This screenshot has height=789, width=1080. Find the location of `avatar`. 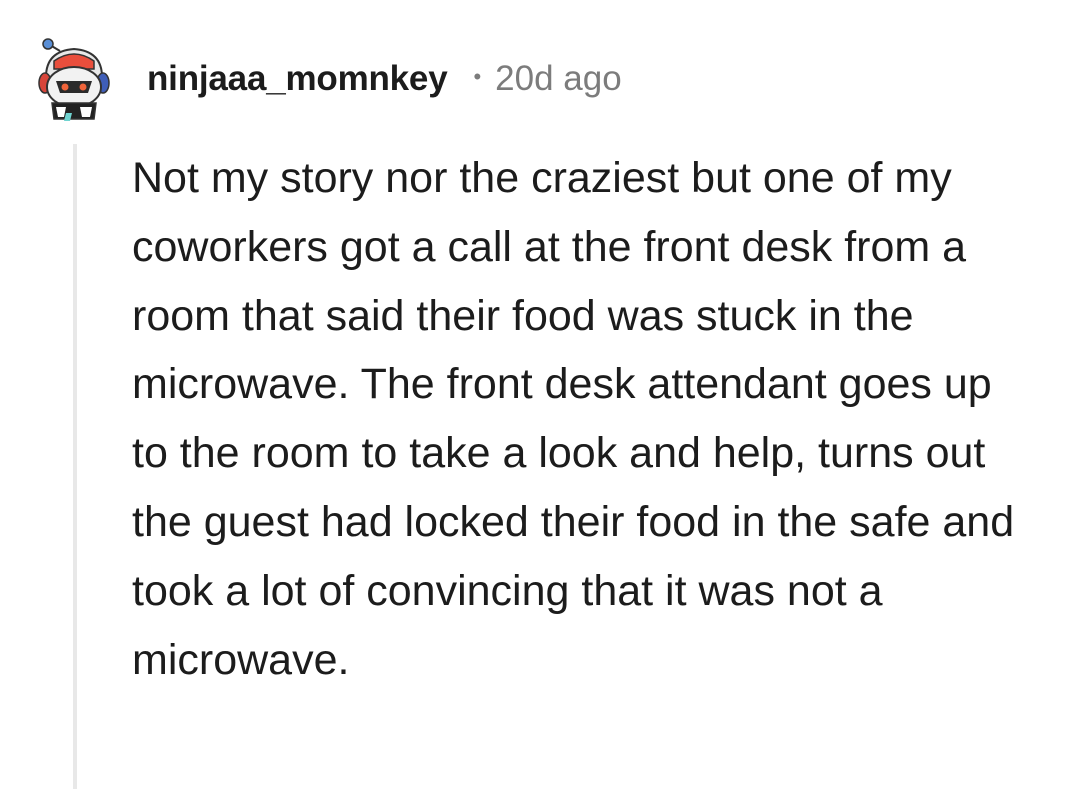

avatar is located at coordinates (76, 79).